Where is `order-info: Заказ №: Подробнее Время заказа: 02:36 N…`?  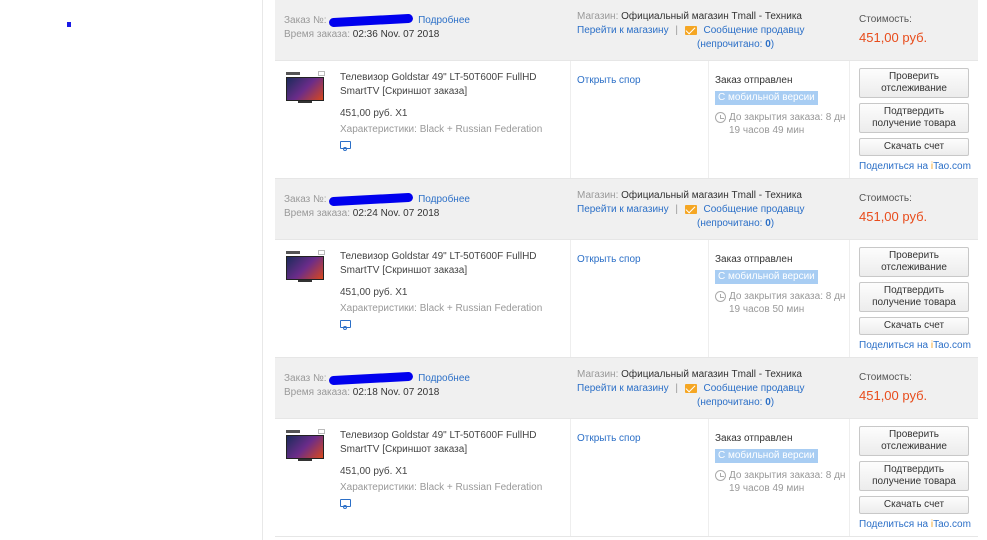
order-info: Заказ №: Подробнее Время заказа: 02:36 N… is located at coordinates (423, 30).